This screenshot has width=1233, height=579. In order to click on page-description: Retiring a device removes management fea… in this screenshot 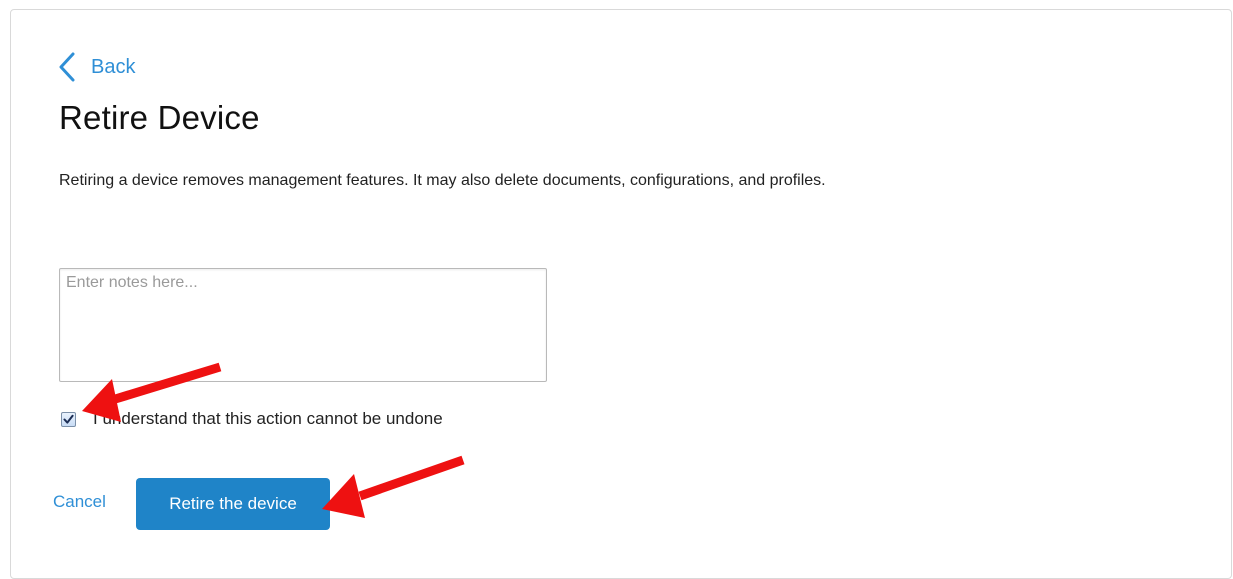, I will do `click(442, 180)`.